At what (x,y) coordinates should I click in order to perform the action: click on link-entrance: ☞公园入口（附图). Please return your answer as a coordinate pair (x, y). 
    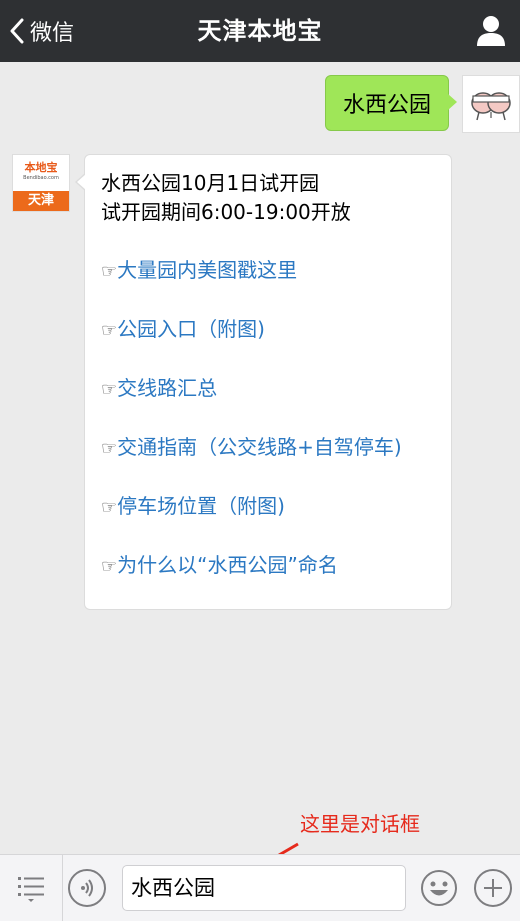
    Looking at the image, I should click on (269, 330).